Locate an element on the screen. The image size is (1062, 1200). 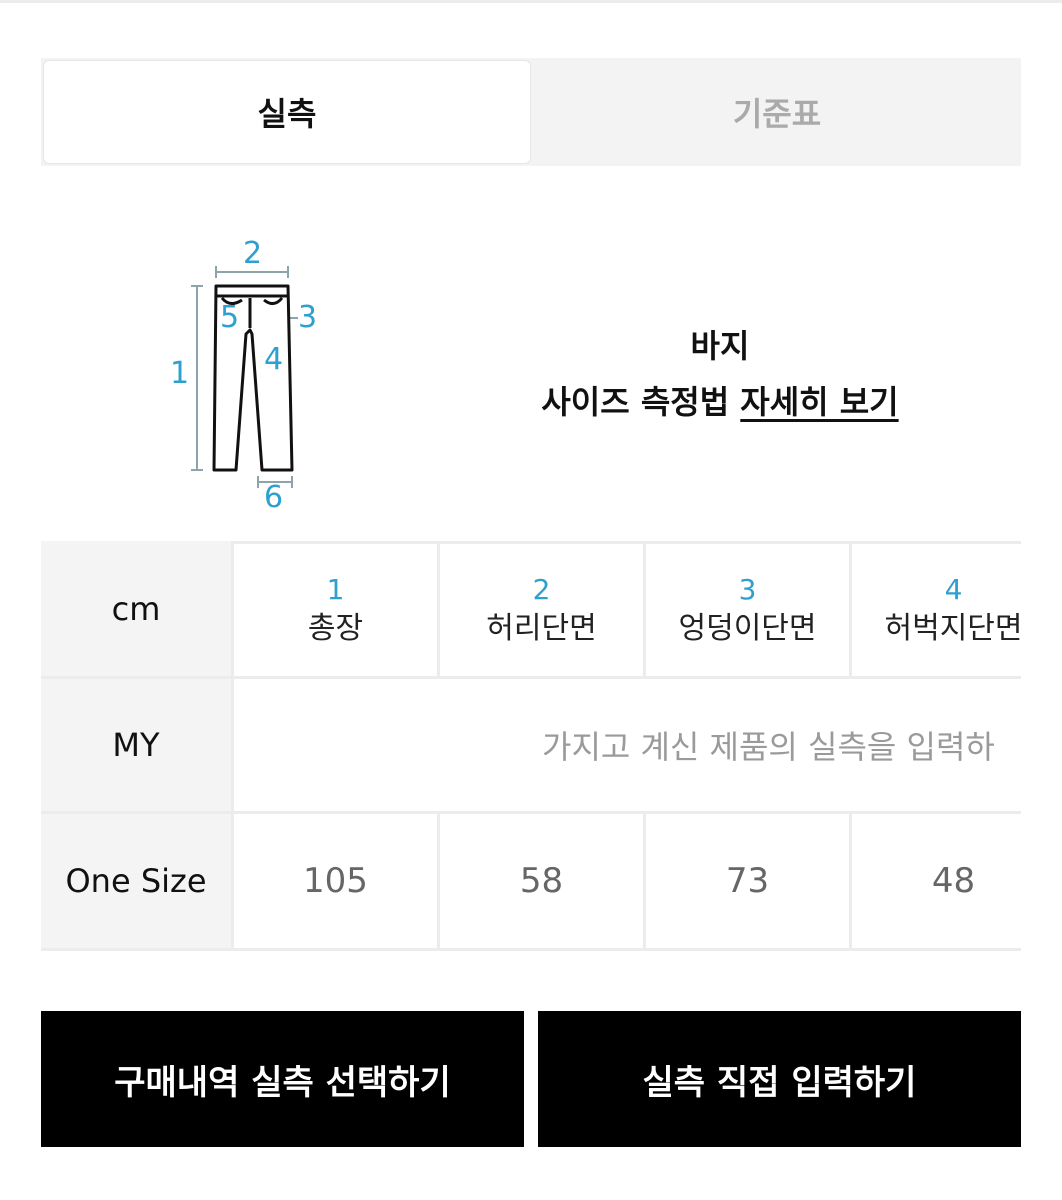
product-category: 바지 is located at coordinates (720, 346).